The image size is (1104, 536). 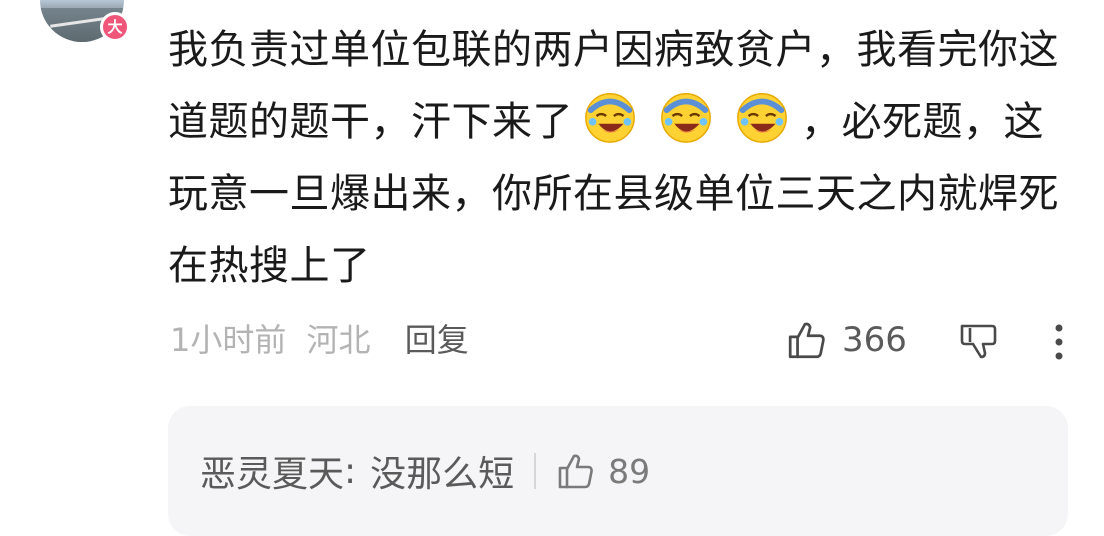 I want to click on dislike-button, so click(x=978, y=342).